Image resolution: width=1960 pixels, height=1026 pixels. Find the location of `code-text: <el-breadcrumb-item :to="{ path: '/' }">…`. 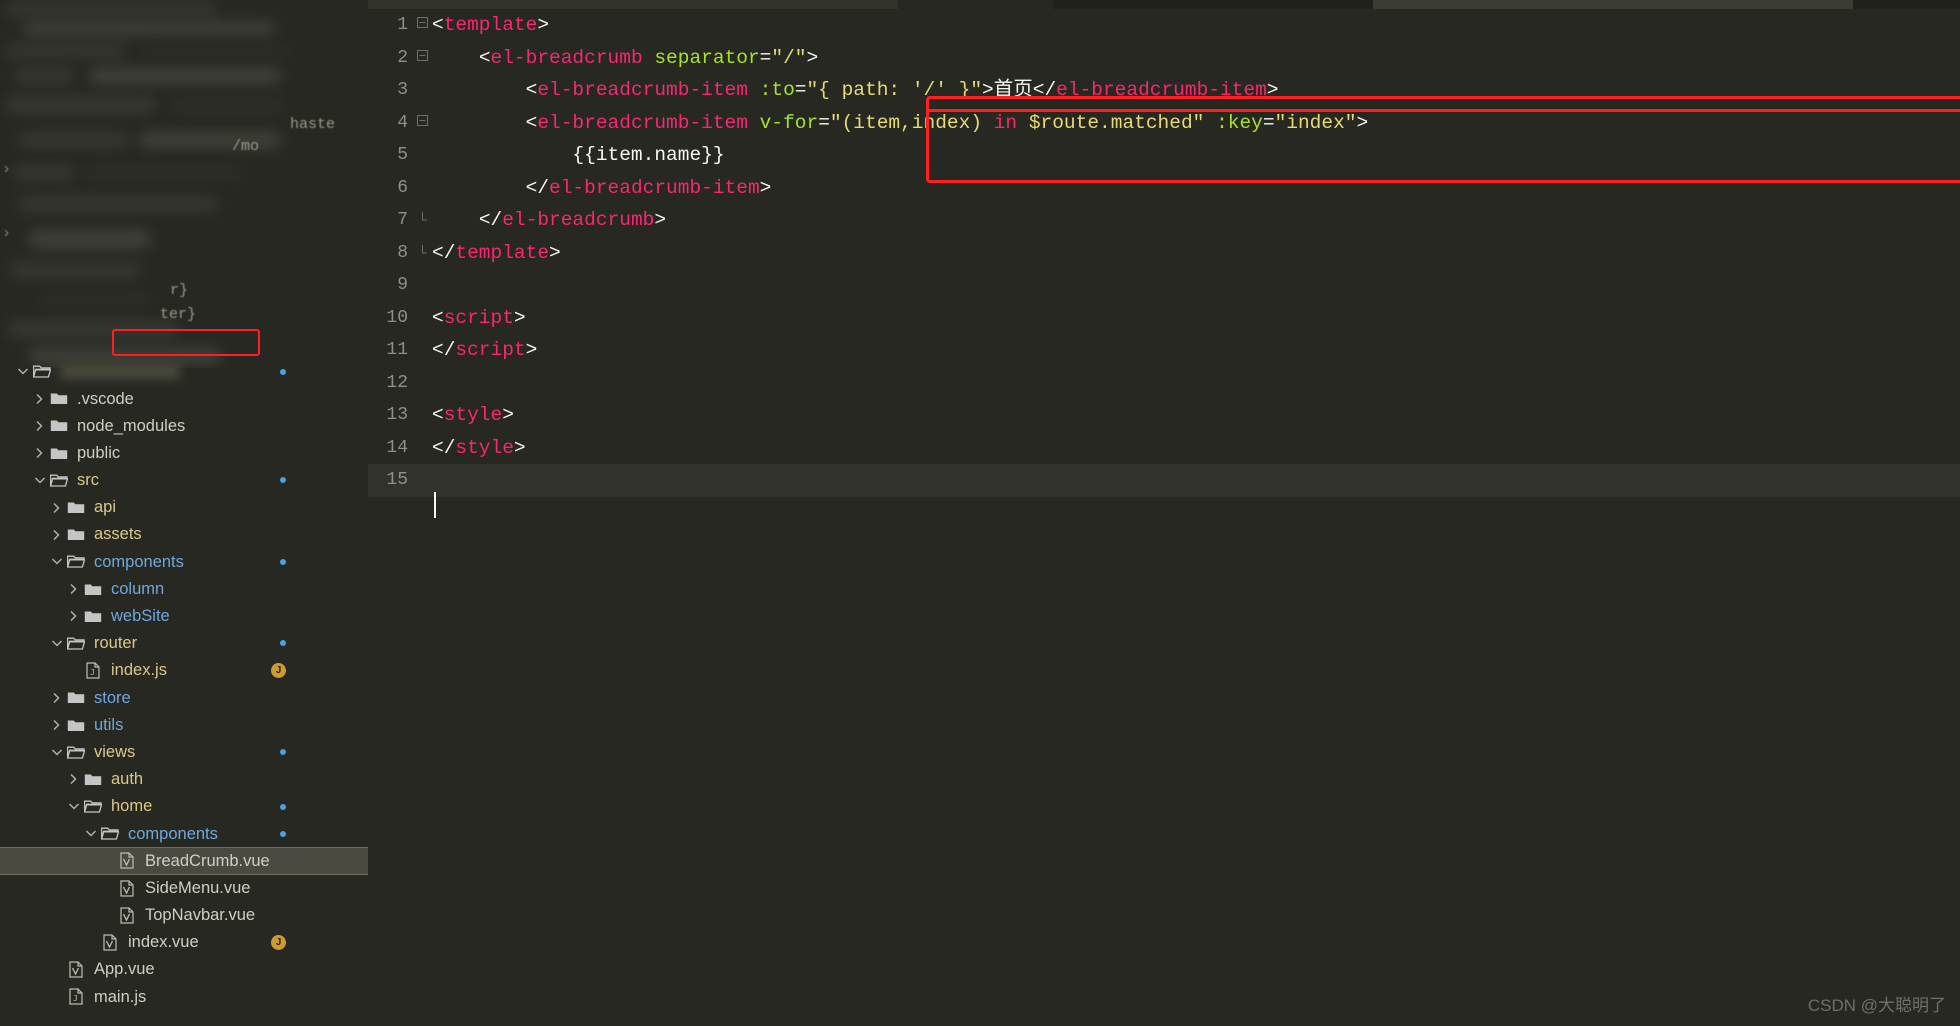

code-text: <el-breadcrumb-item :to="{ path: '/' }">… is located at coordinates (902, 90).